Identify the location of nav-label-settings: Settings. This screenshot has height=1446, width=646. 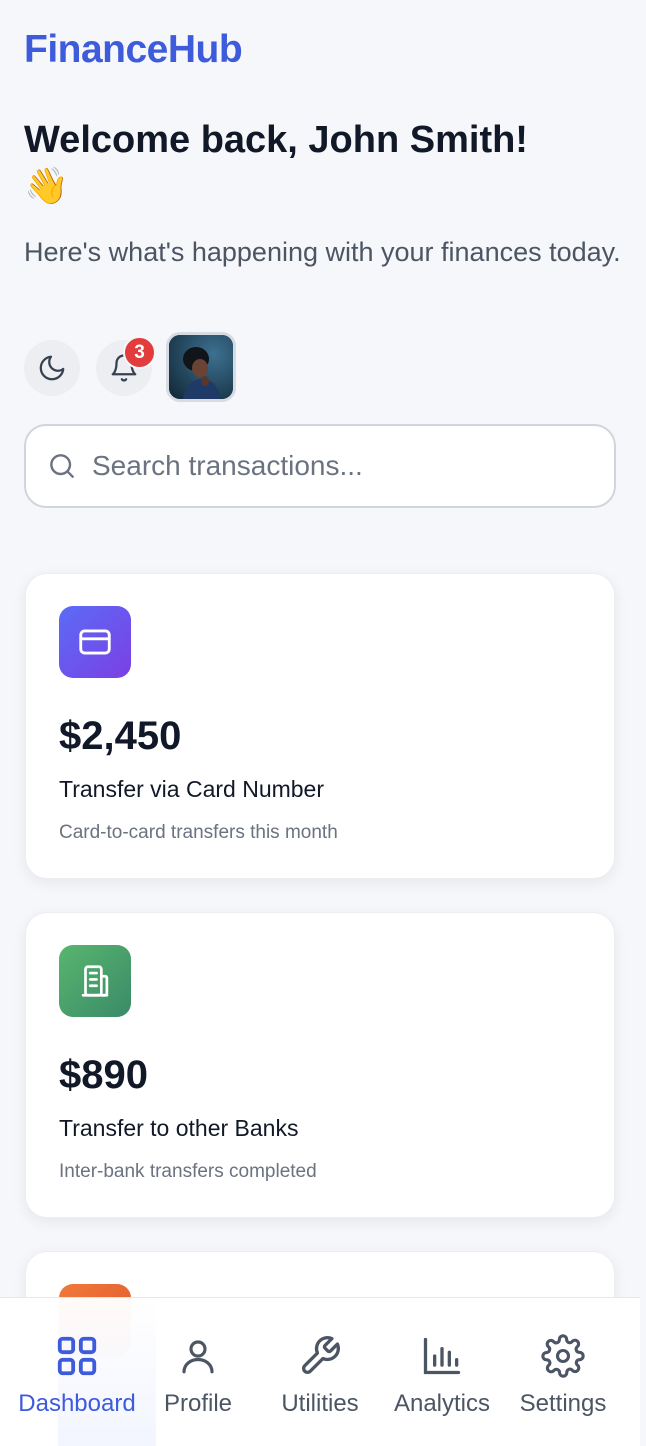
(563, 1403).